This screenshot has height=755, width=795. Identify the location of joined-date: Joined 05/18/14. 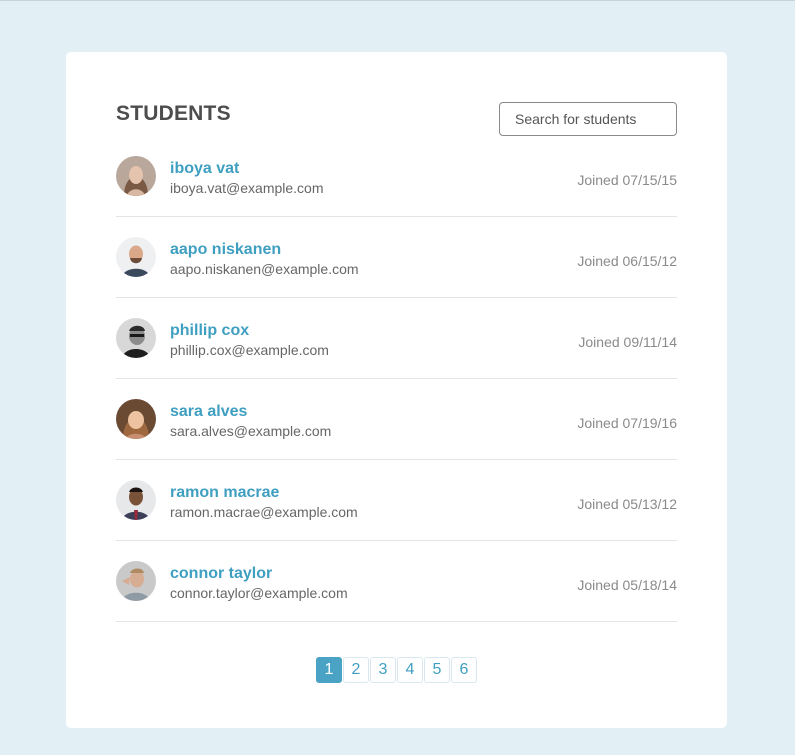
(627, 585).